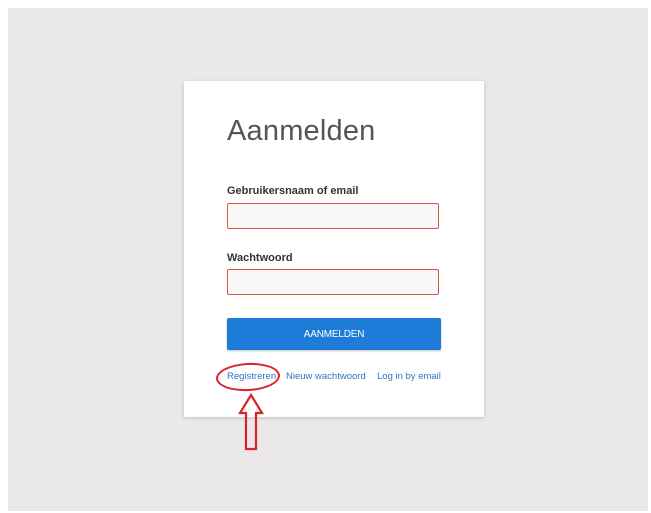  Describe the element at coordinates (333, 282) in the screenshot. I see `password-field` at that location.